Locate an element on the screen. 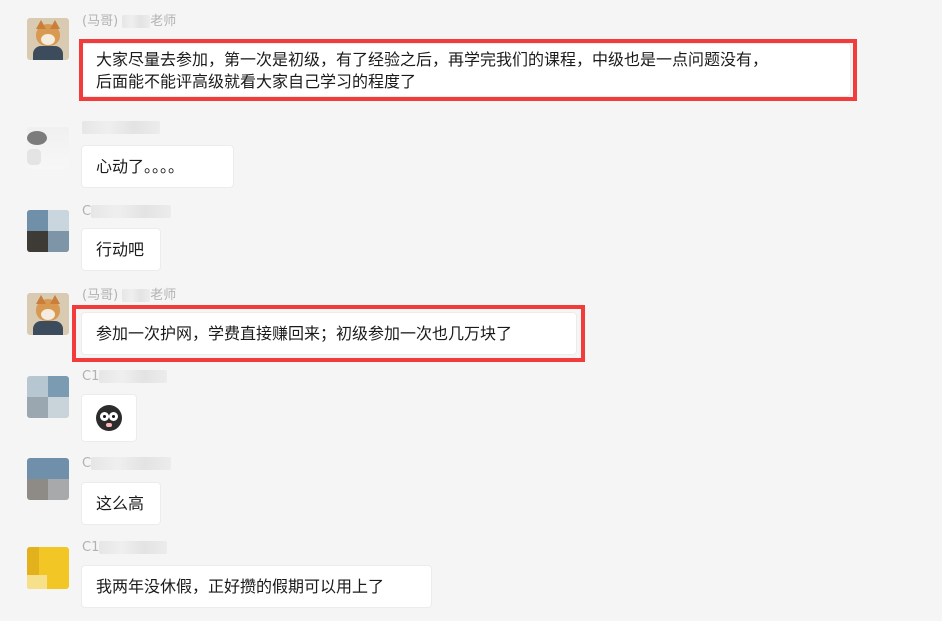 The width and height of the screenshot is (942, 621). message-bubble is located at coordinates (109, 418).